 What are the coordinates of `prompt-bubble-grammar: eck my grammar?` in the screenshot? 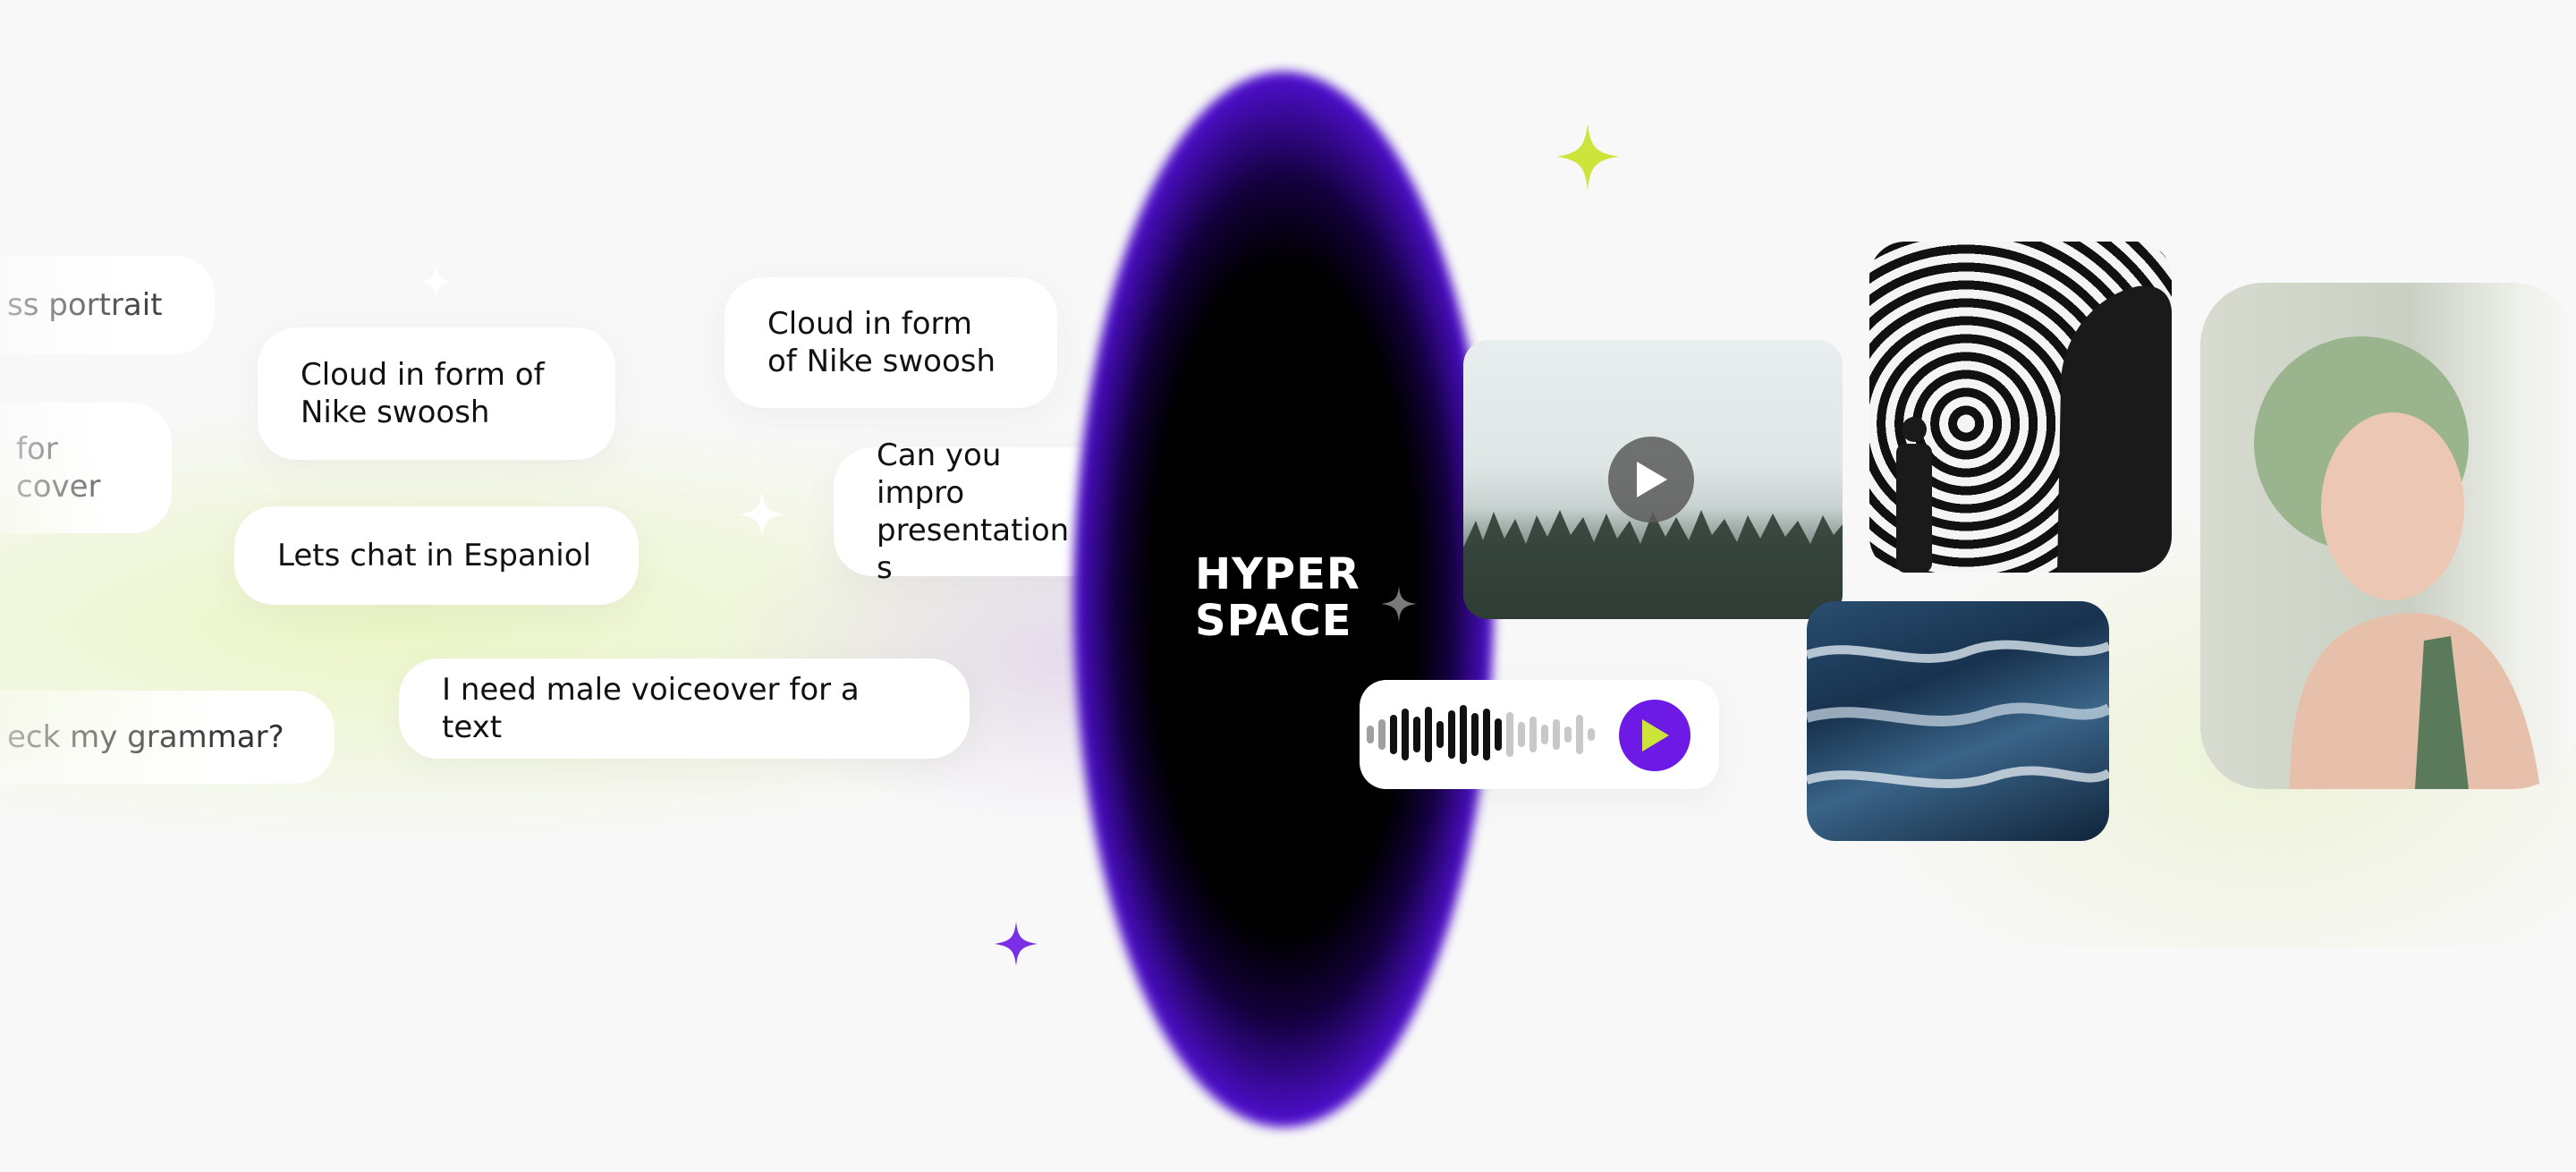 It's located at (167, 737).